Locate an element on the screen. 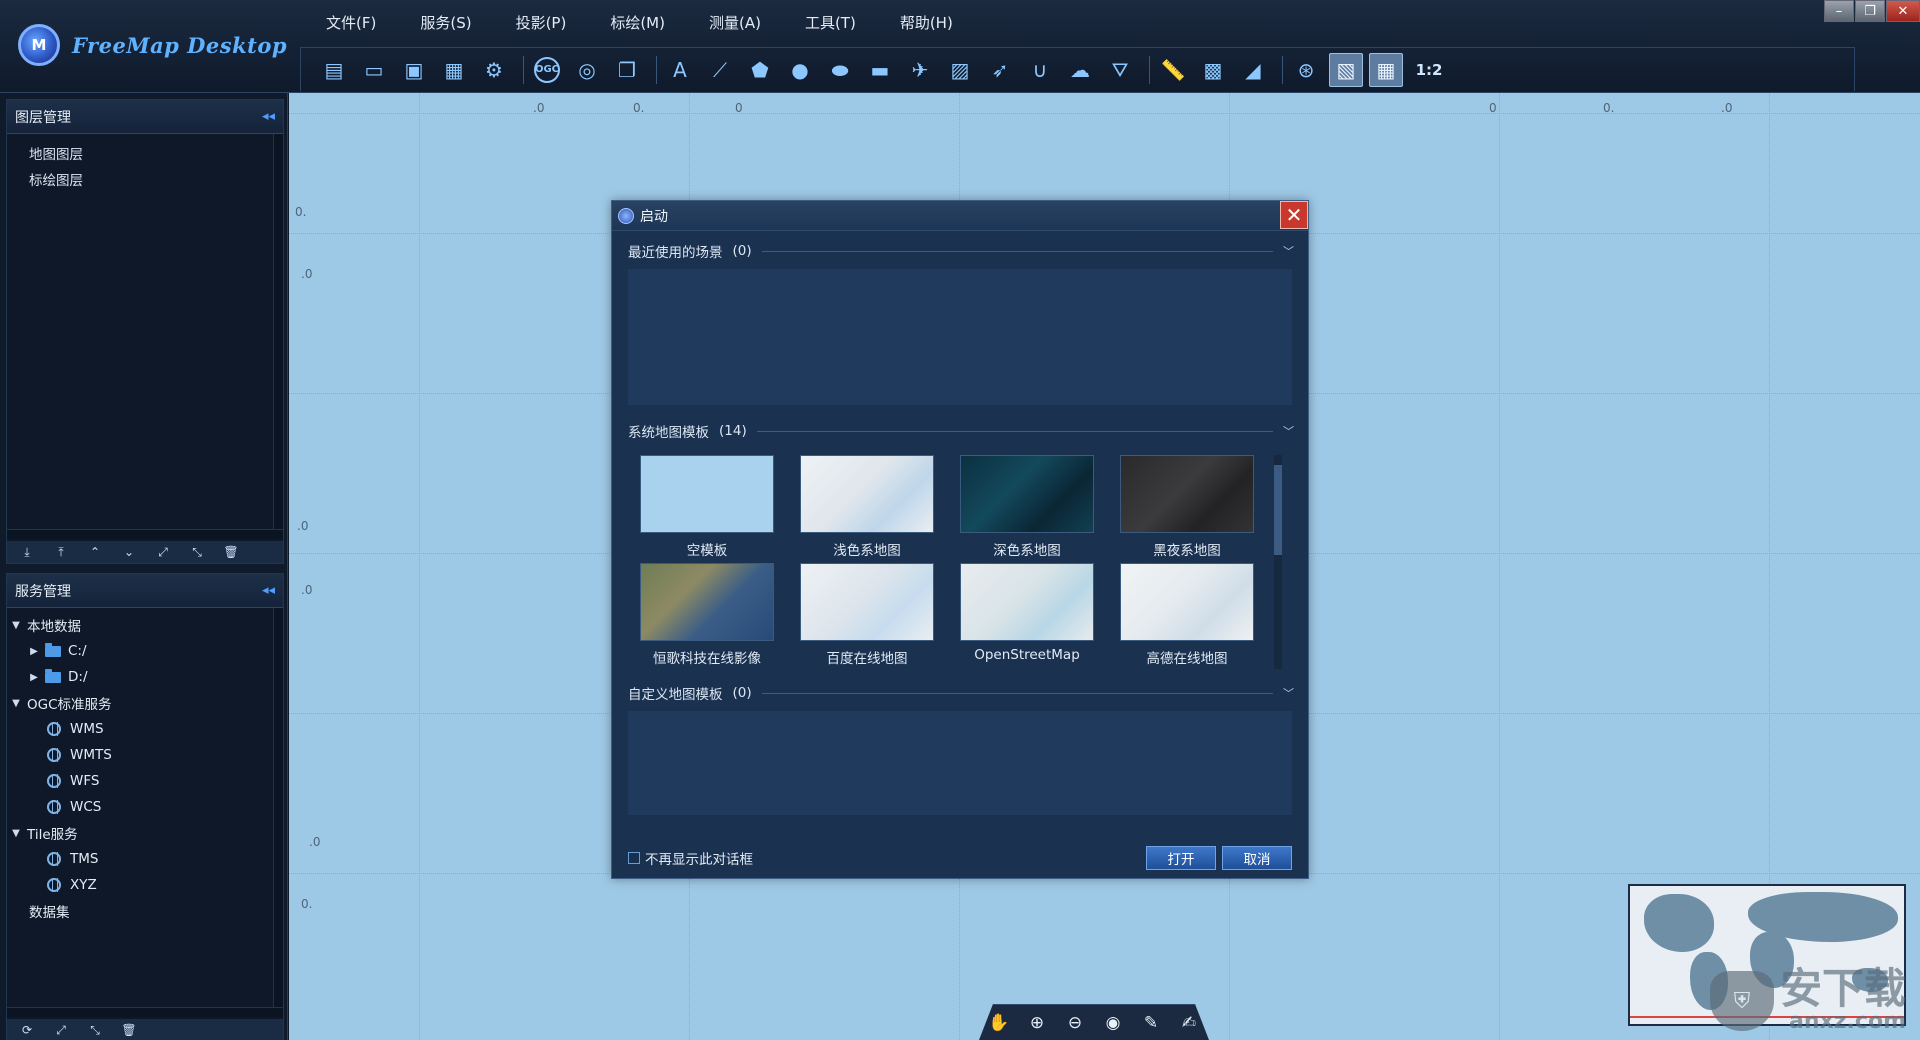 The width and height of the screenshot is (1920, 1040). menu-plot: 标绘(M) is located at coordinates (637, 22).